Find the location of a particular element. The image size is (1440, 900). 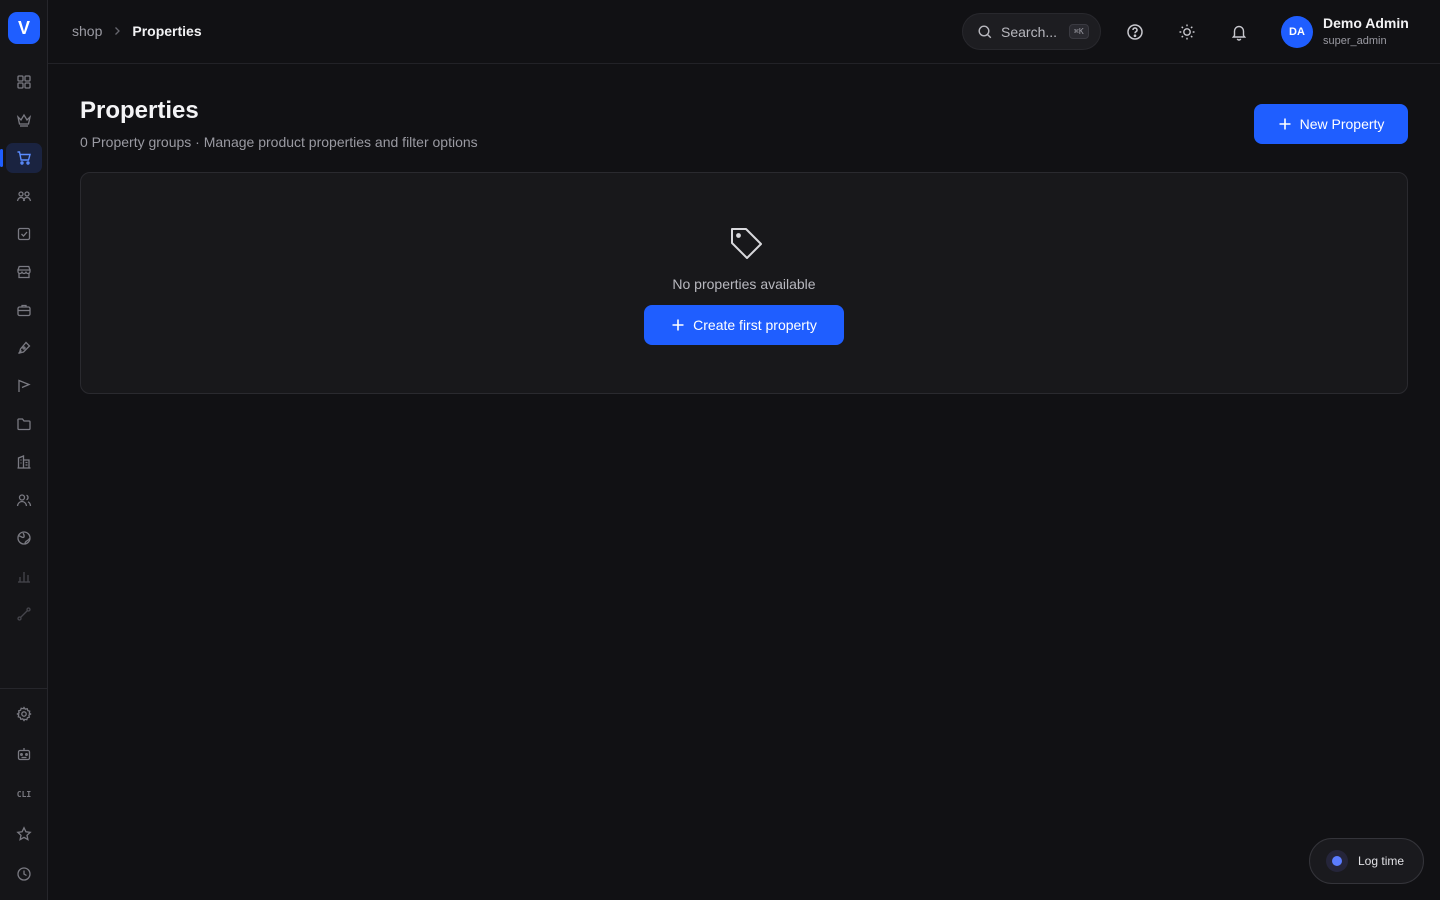

chevron-right-icon is located at coordinates (117, 31).